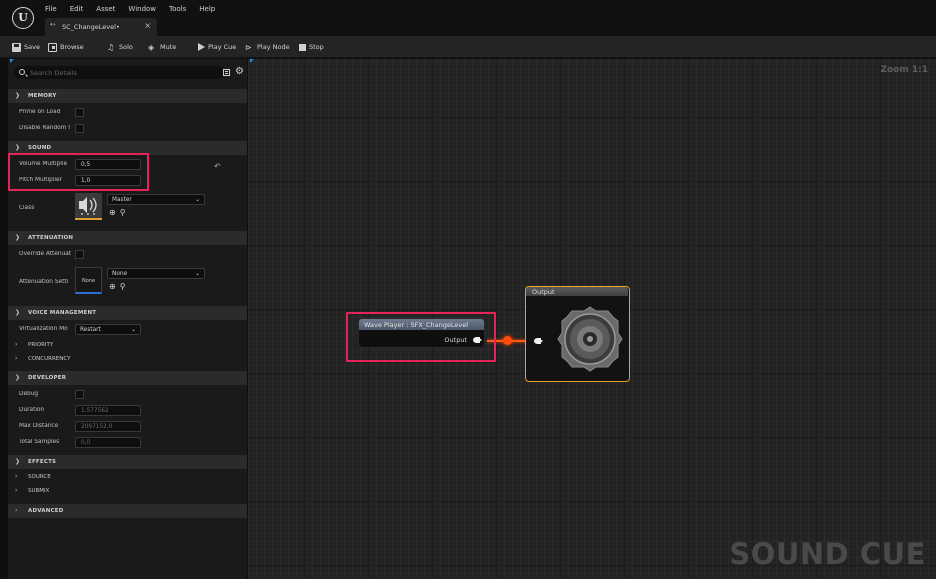  Describe the element at coordinates (39, 426) in the screenshot. I see `max-distance-label: Max Distance` at that location.